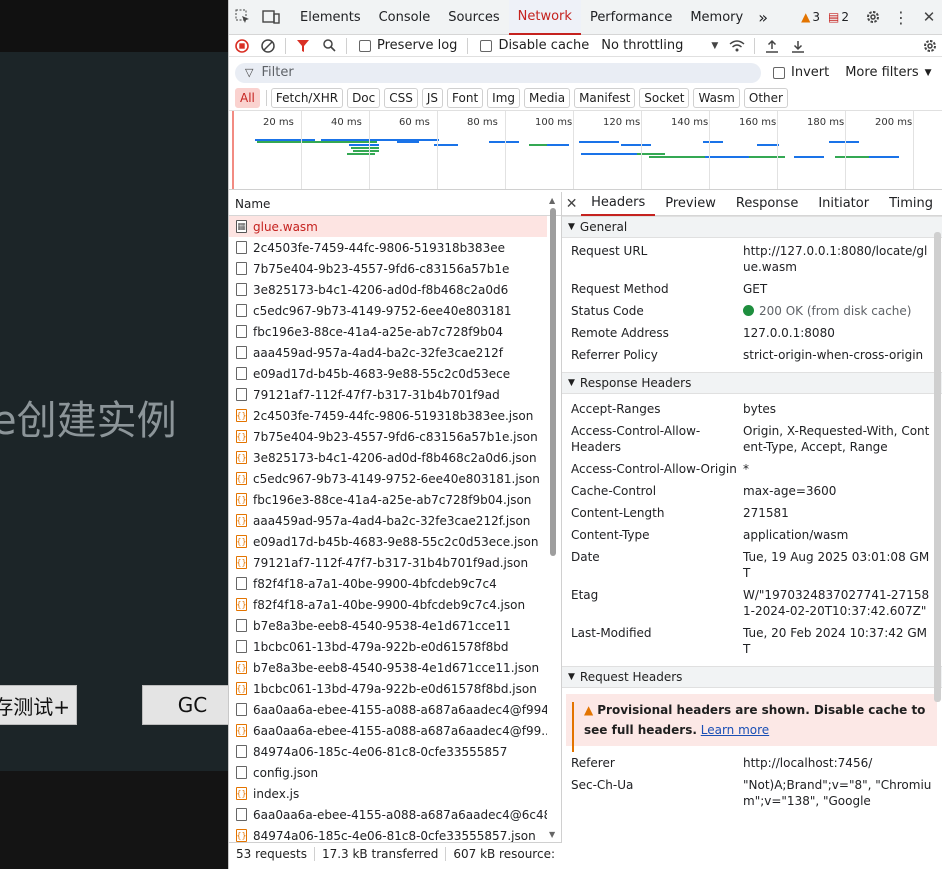 Image resolution: width=942 pixels, height=869 pixels. Describe the element at coordinates (388, 289) in the screenshot. I see `request-row: 3e825173-b4c1-4206-ad0d-f8b468c2a0d6` at that location.